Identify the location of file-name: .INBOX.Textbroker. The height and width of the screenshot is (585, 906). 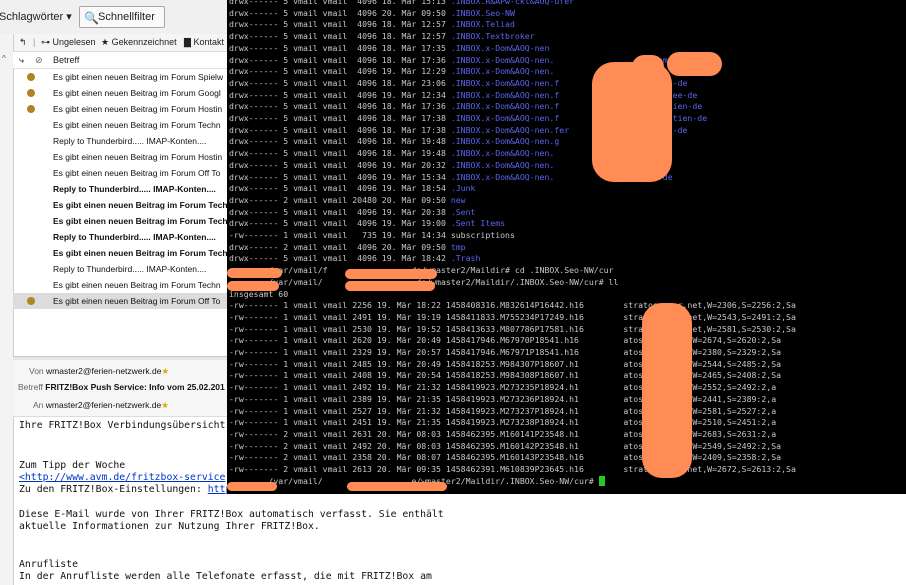
(492, 36).